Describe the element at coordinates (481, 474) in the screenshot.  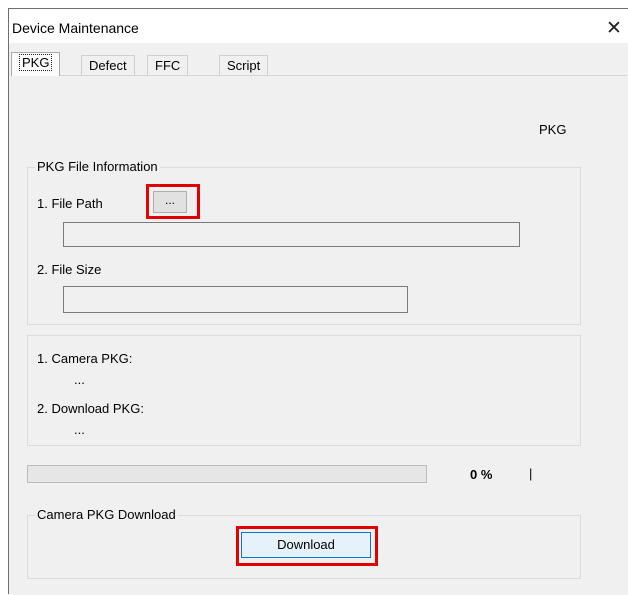
I see `progress-percent: 0 %` at that location.